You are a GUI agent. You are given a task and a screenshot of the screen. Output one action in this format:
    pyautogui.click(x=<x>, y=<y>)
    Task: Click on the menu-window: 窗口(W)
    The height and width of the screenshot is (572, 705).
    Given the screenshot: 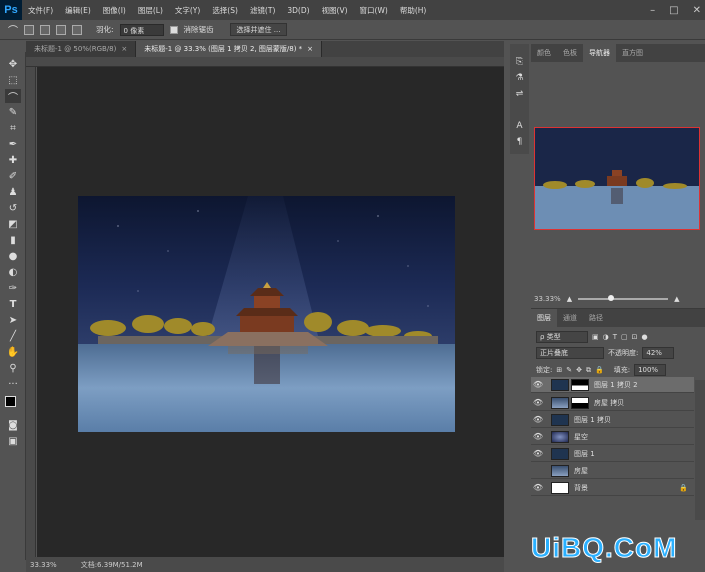 What is the action you would take?
    pyautogui.click(x=374, y=10)
    